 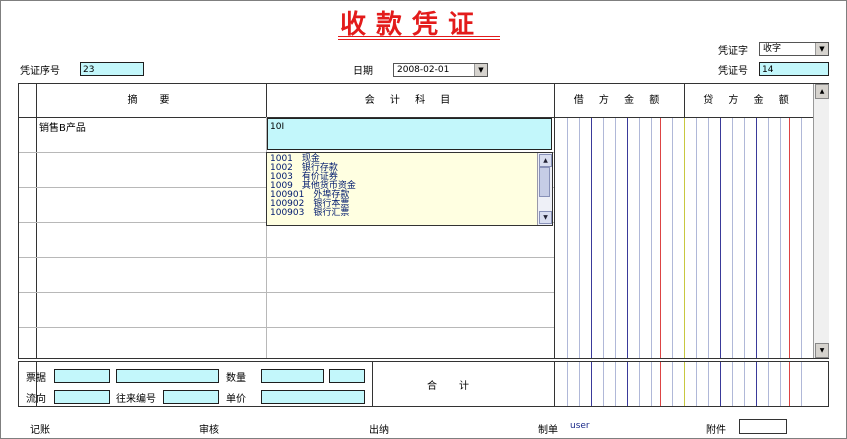 What do you see at coordinates (716, 430) in the screenshot?
I see `attachment-label: 附件` at bounding box center [716, 430].